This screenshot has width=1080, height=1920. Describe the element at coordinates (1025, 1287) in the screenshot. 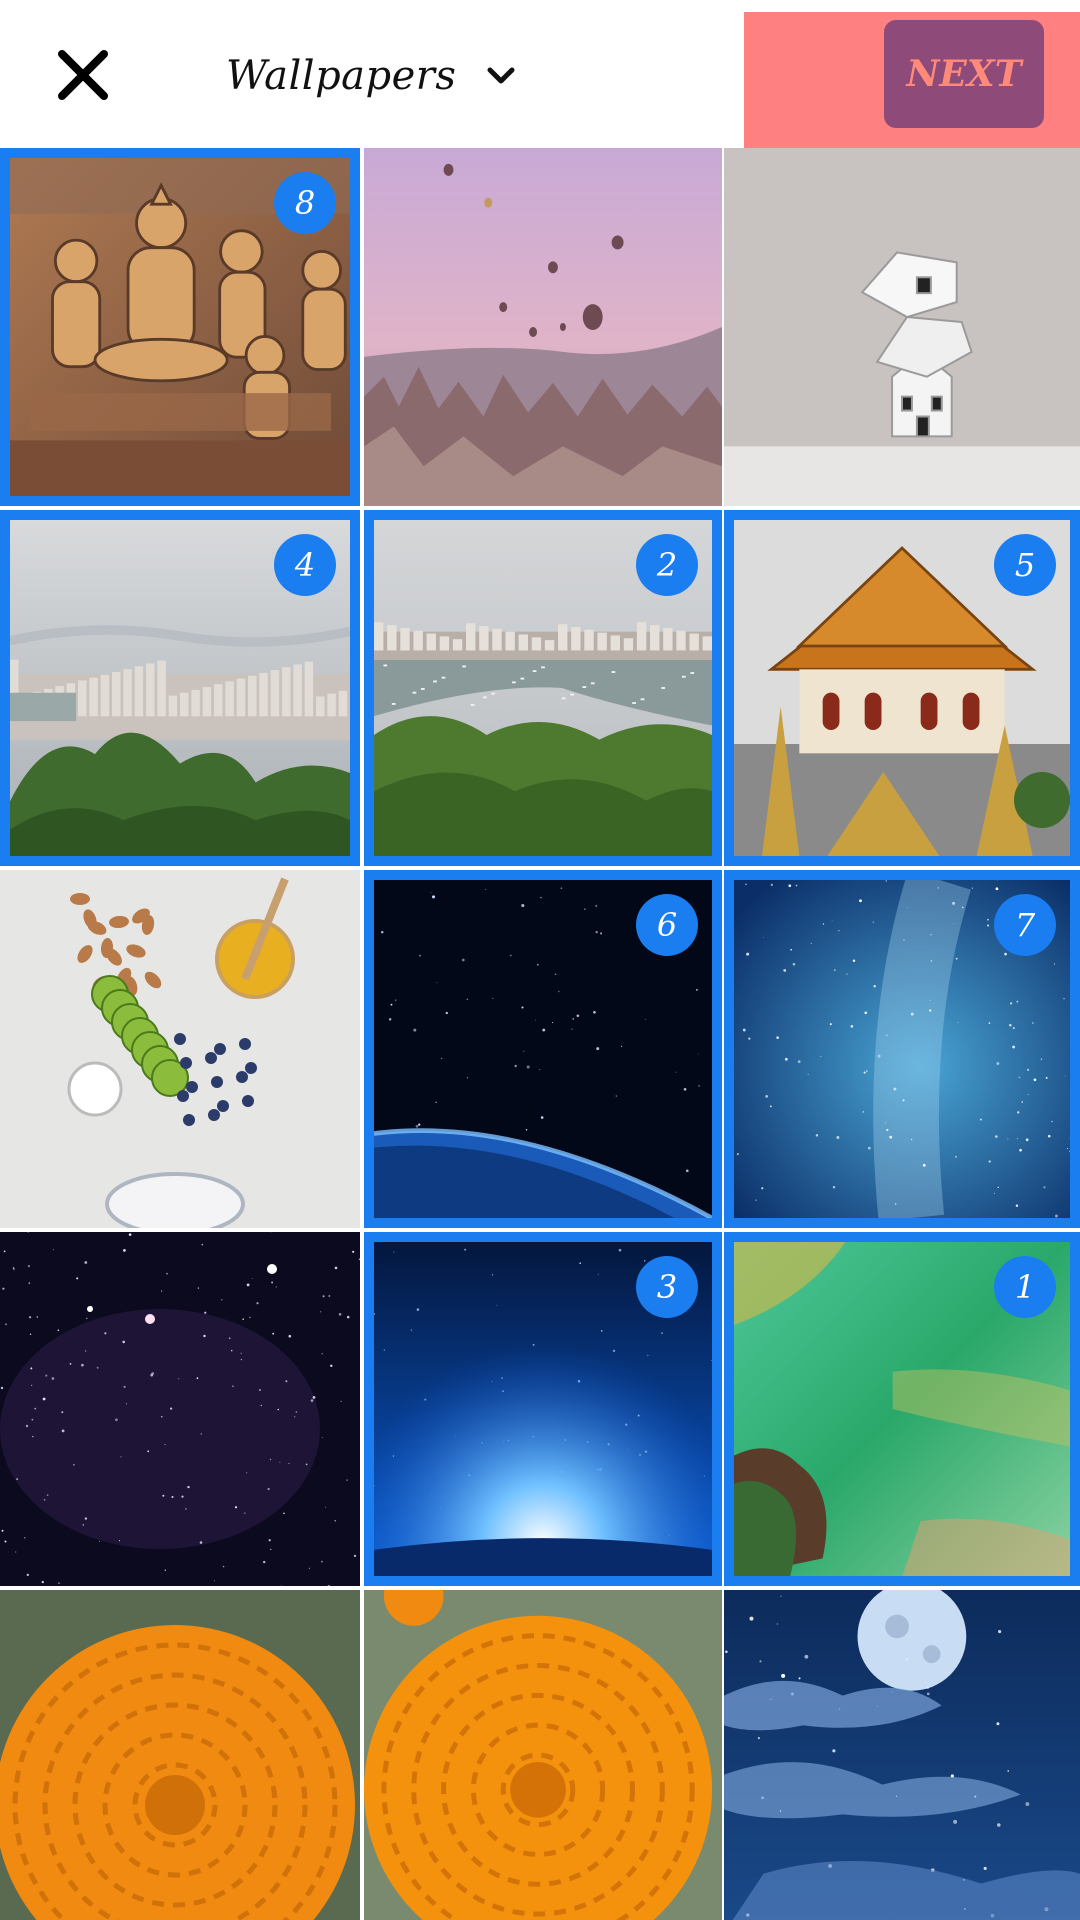

I see `selection-order-badge: 1` at that location.